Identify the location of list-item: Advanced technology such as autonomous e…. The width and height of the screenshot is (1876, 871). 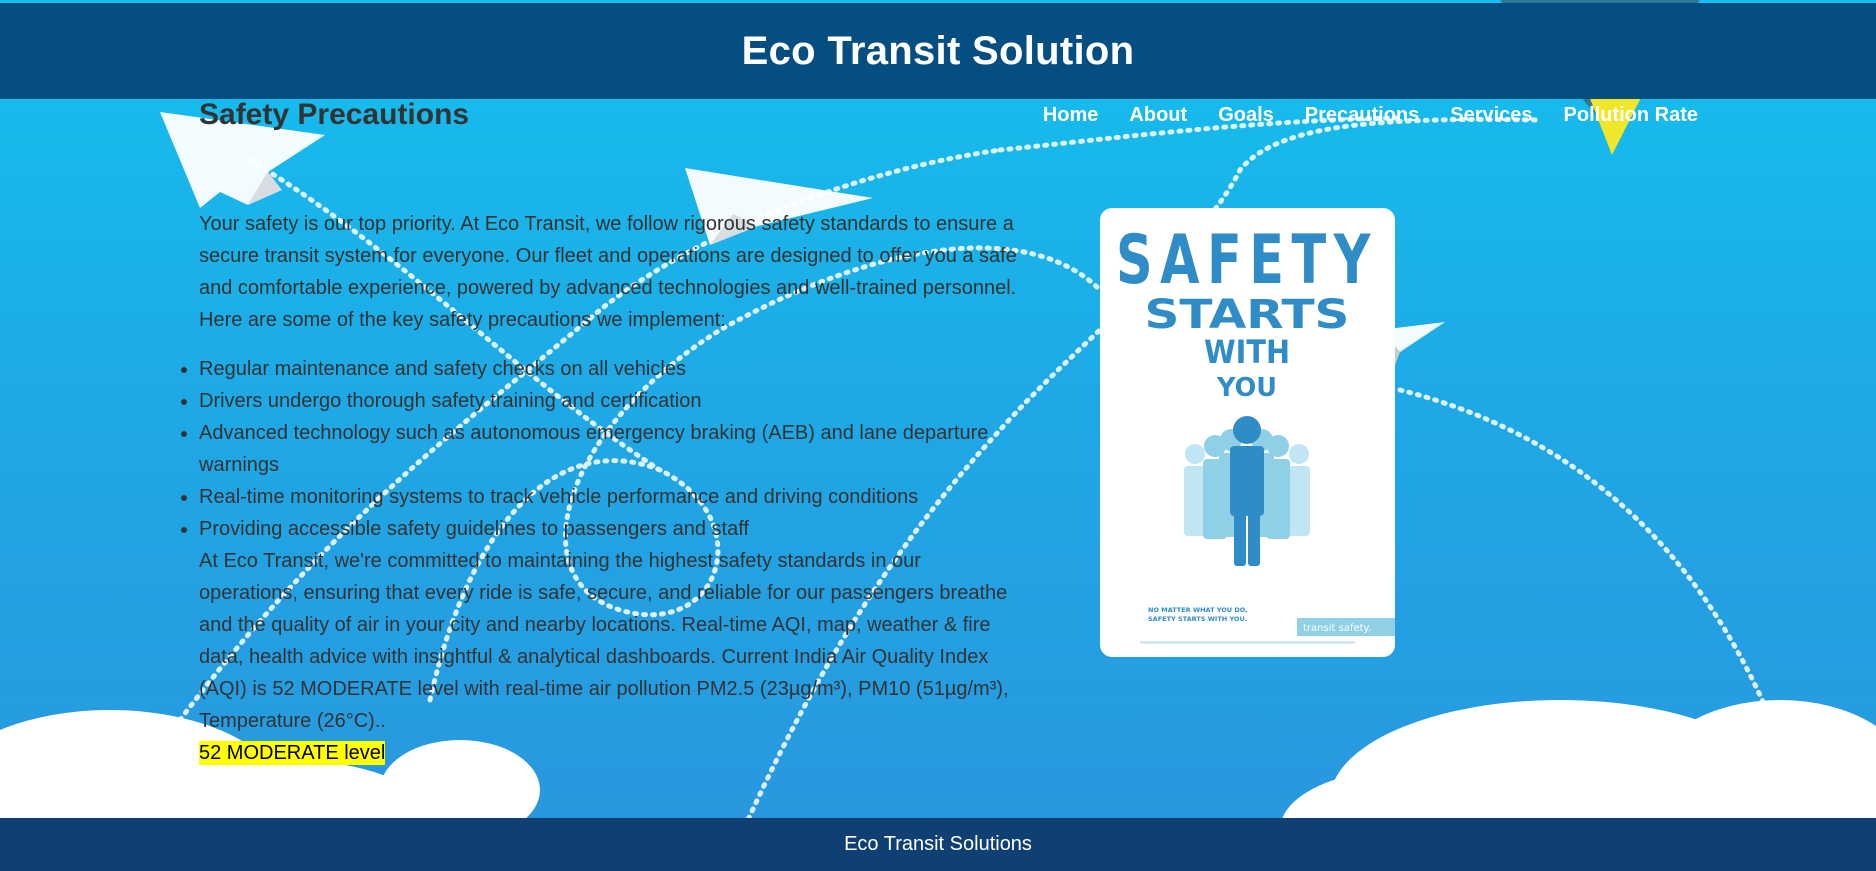
(611, 449).